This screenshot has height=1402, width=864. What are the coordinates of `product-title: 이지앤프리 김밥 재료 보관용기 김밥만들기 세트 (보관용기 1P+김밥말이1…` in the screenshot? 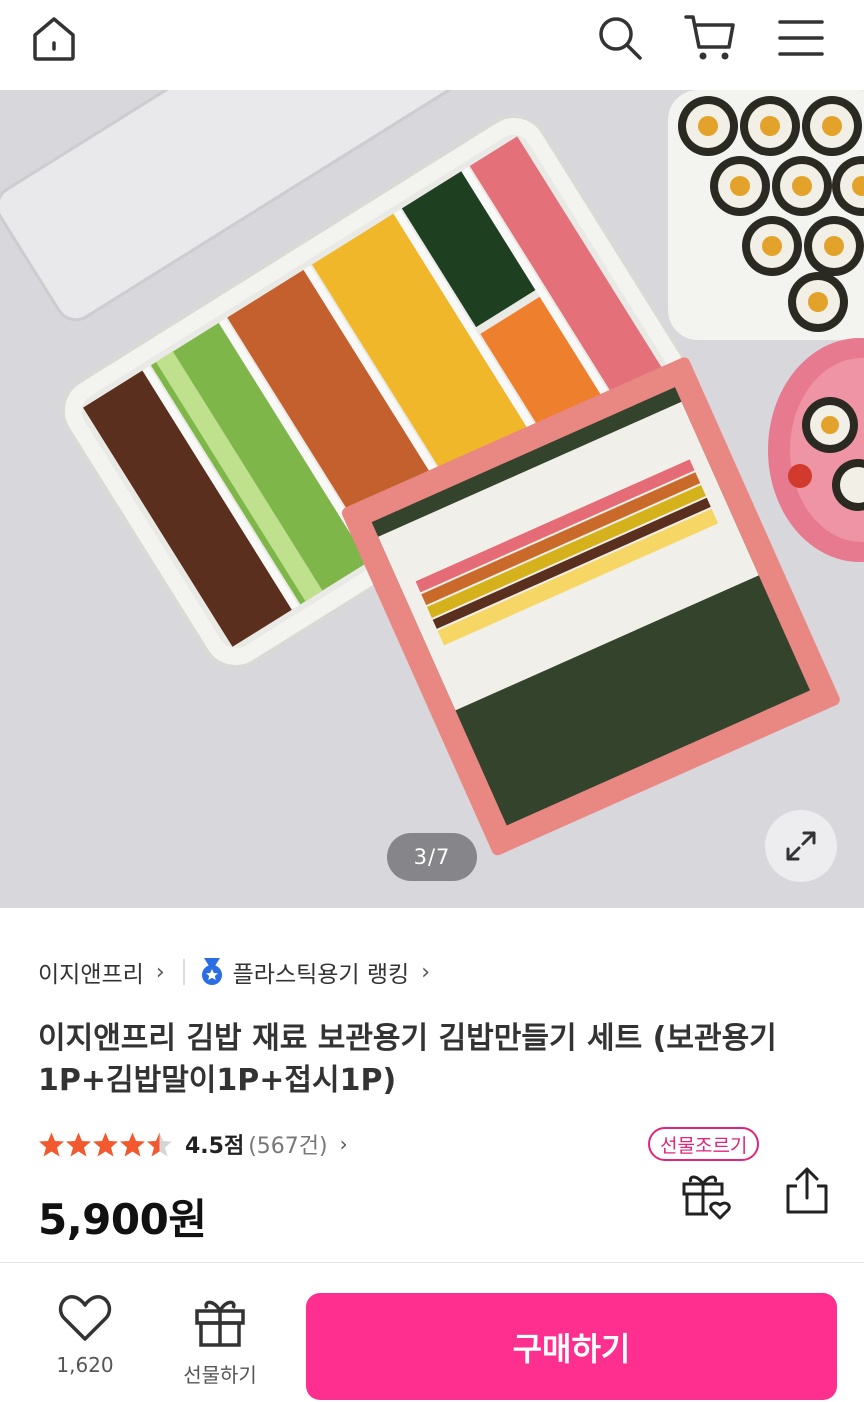 It's located at (407, 1059).